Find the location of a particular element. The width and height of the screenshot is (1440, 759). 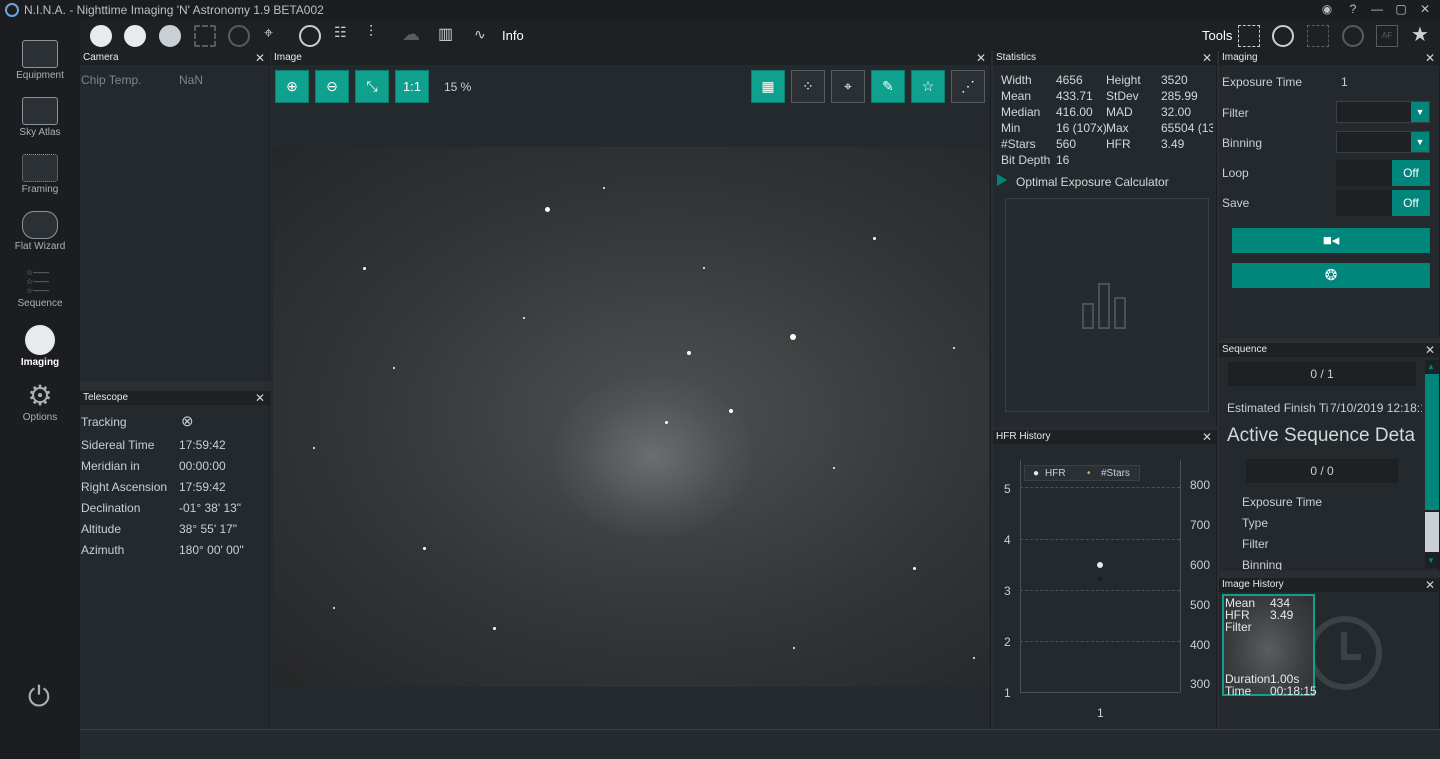

toggle-state: Off is located at coordinates (1411, 203).